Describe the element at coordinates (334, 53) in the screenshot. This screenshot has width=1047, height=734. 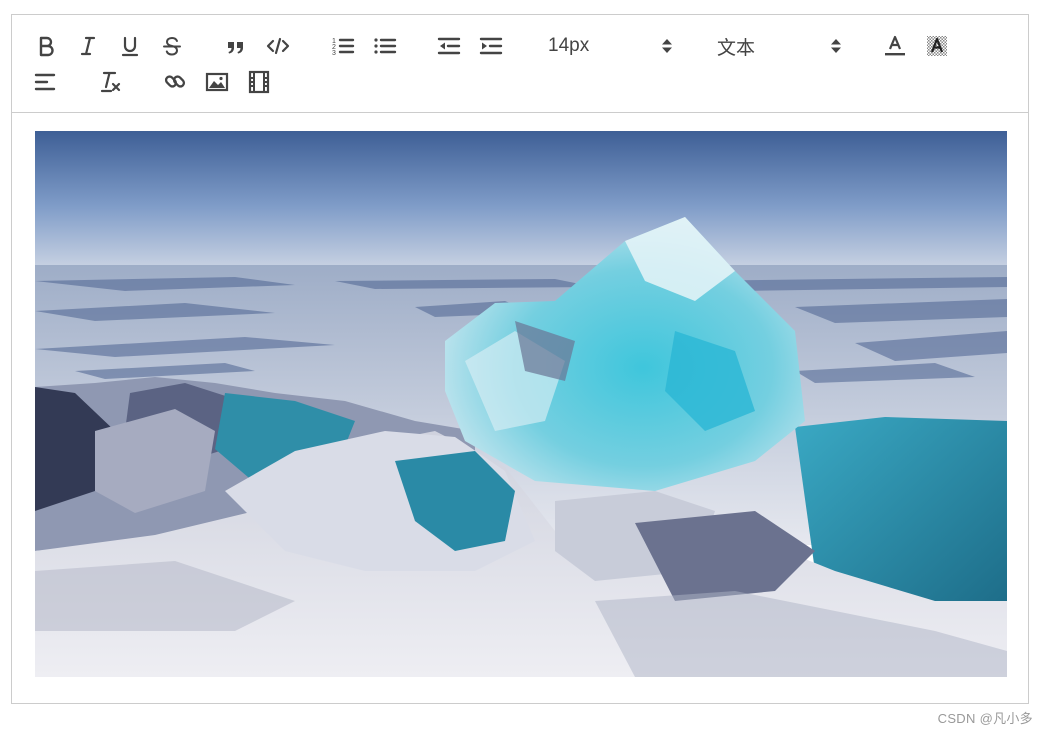
I see `svg-text: 3` at that location.